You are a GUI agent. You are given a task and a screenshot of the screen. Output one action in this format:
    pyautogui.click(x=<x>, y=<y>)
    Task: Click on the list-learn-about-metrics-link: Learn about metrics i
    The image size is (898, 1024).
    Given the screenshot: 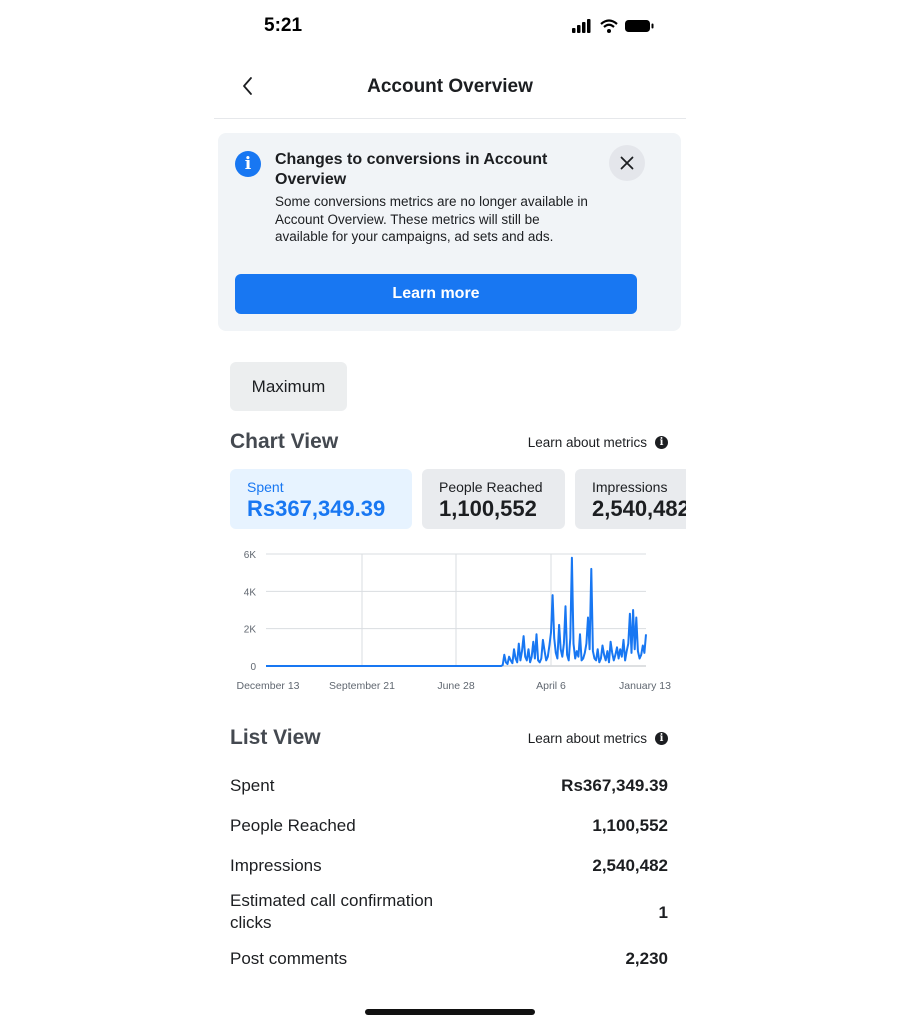 What is the action you would take?
    pyautogui.click(x=598, y=738)
    